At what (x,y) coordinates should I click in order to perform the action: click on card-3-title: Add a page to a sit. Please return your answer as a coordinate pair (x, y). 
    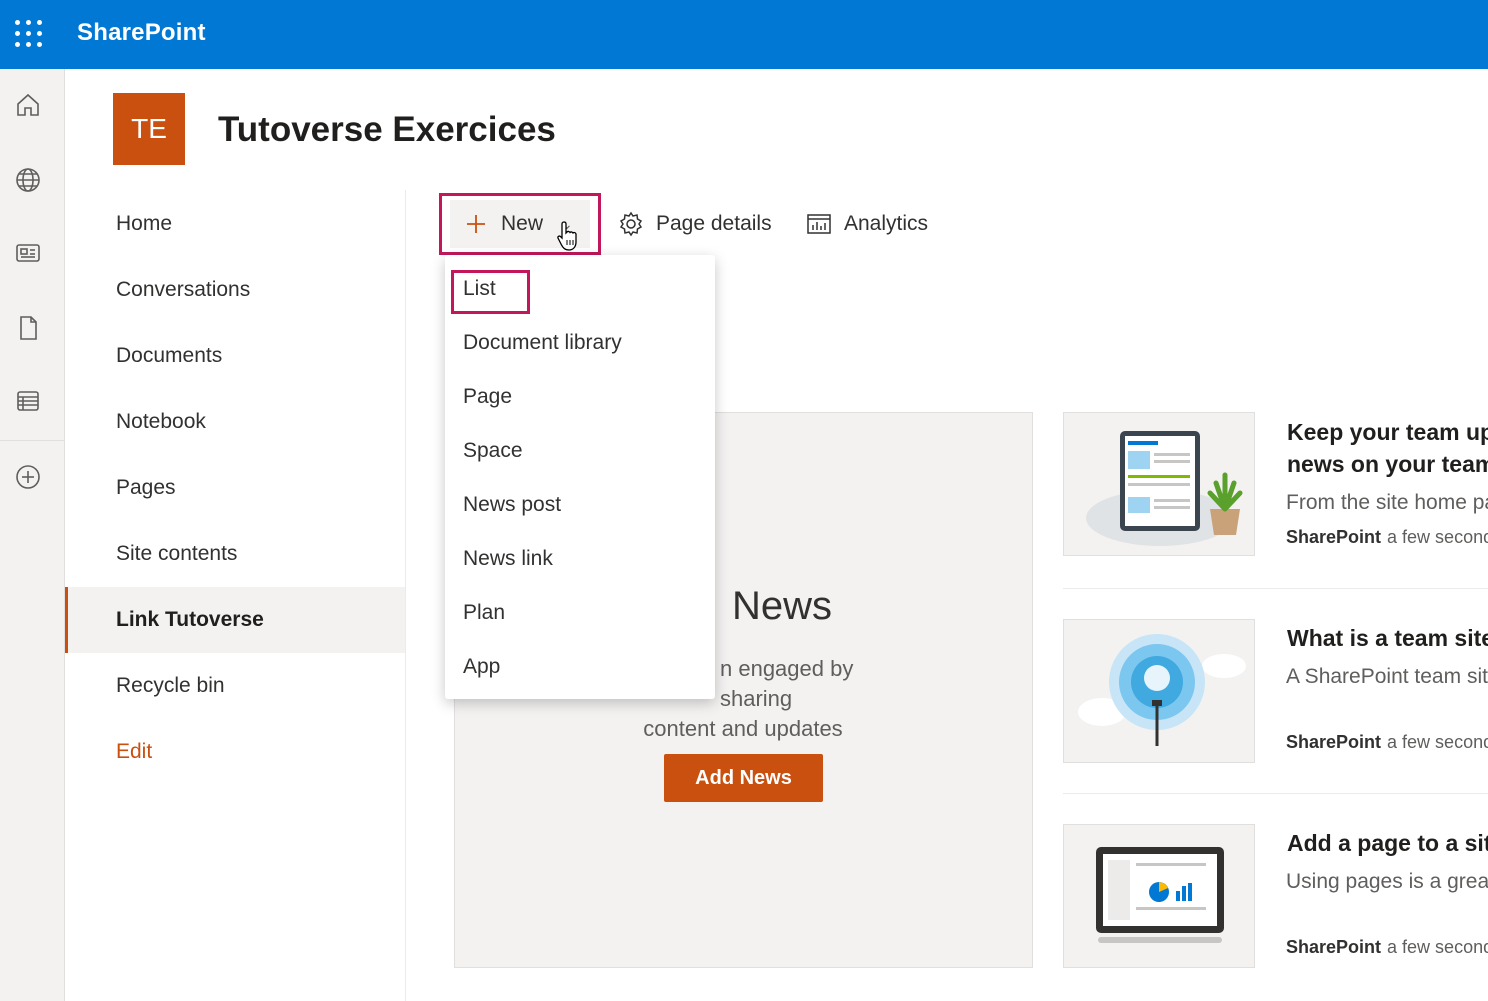
    Looking at the image, I should click on (1387, 843).